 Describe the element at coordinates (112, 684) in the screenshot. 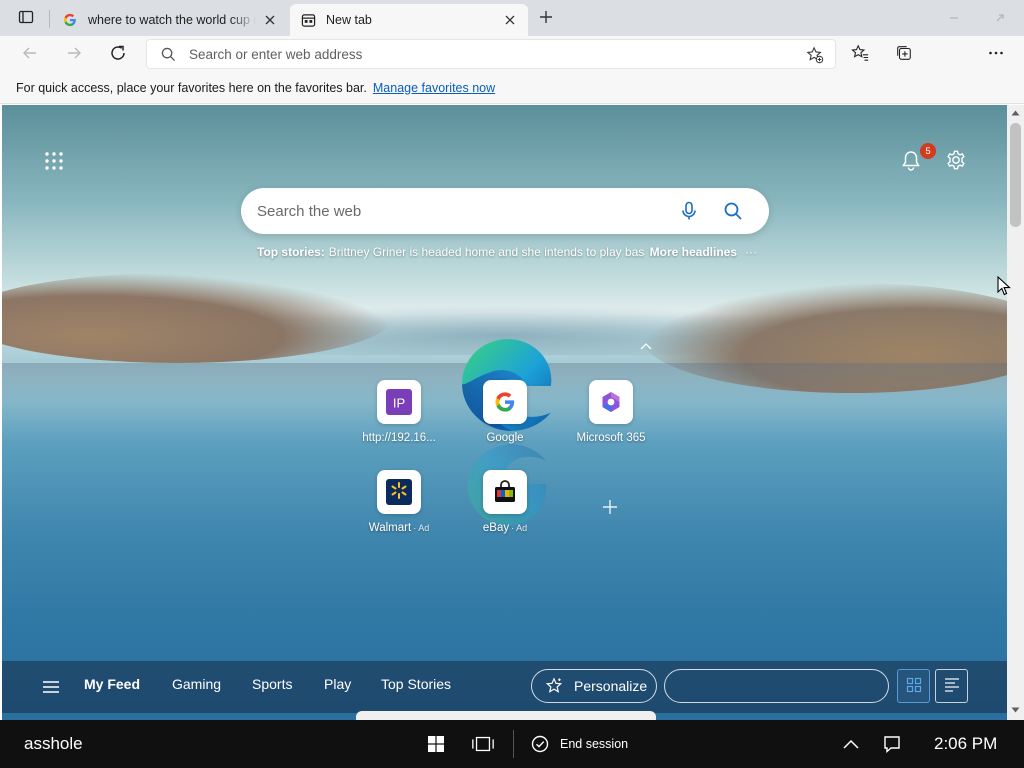

I see `feed-tab-my-feed: My Feed` at that location.